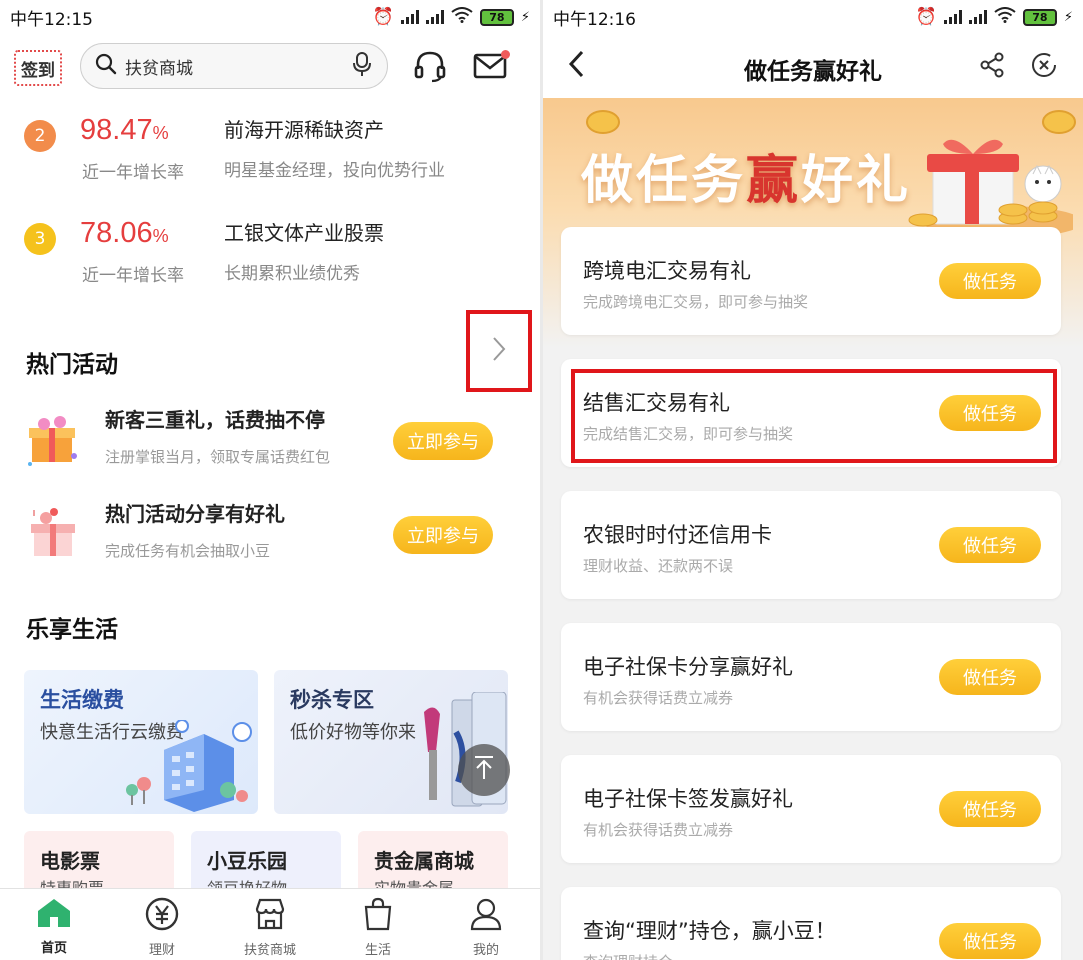 The width and height of the screenshot is (1083, 960). I want to click on tab-wealth: 理财, so click(162, 924).